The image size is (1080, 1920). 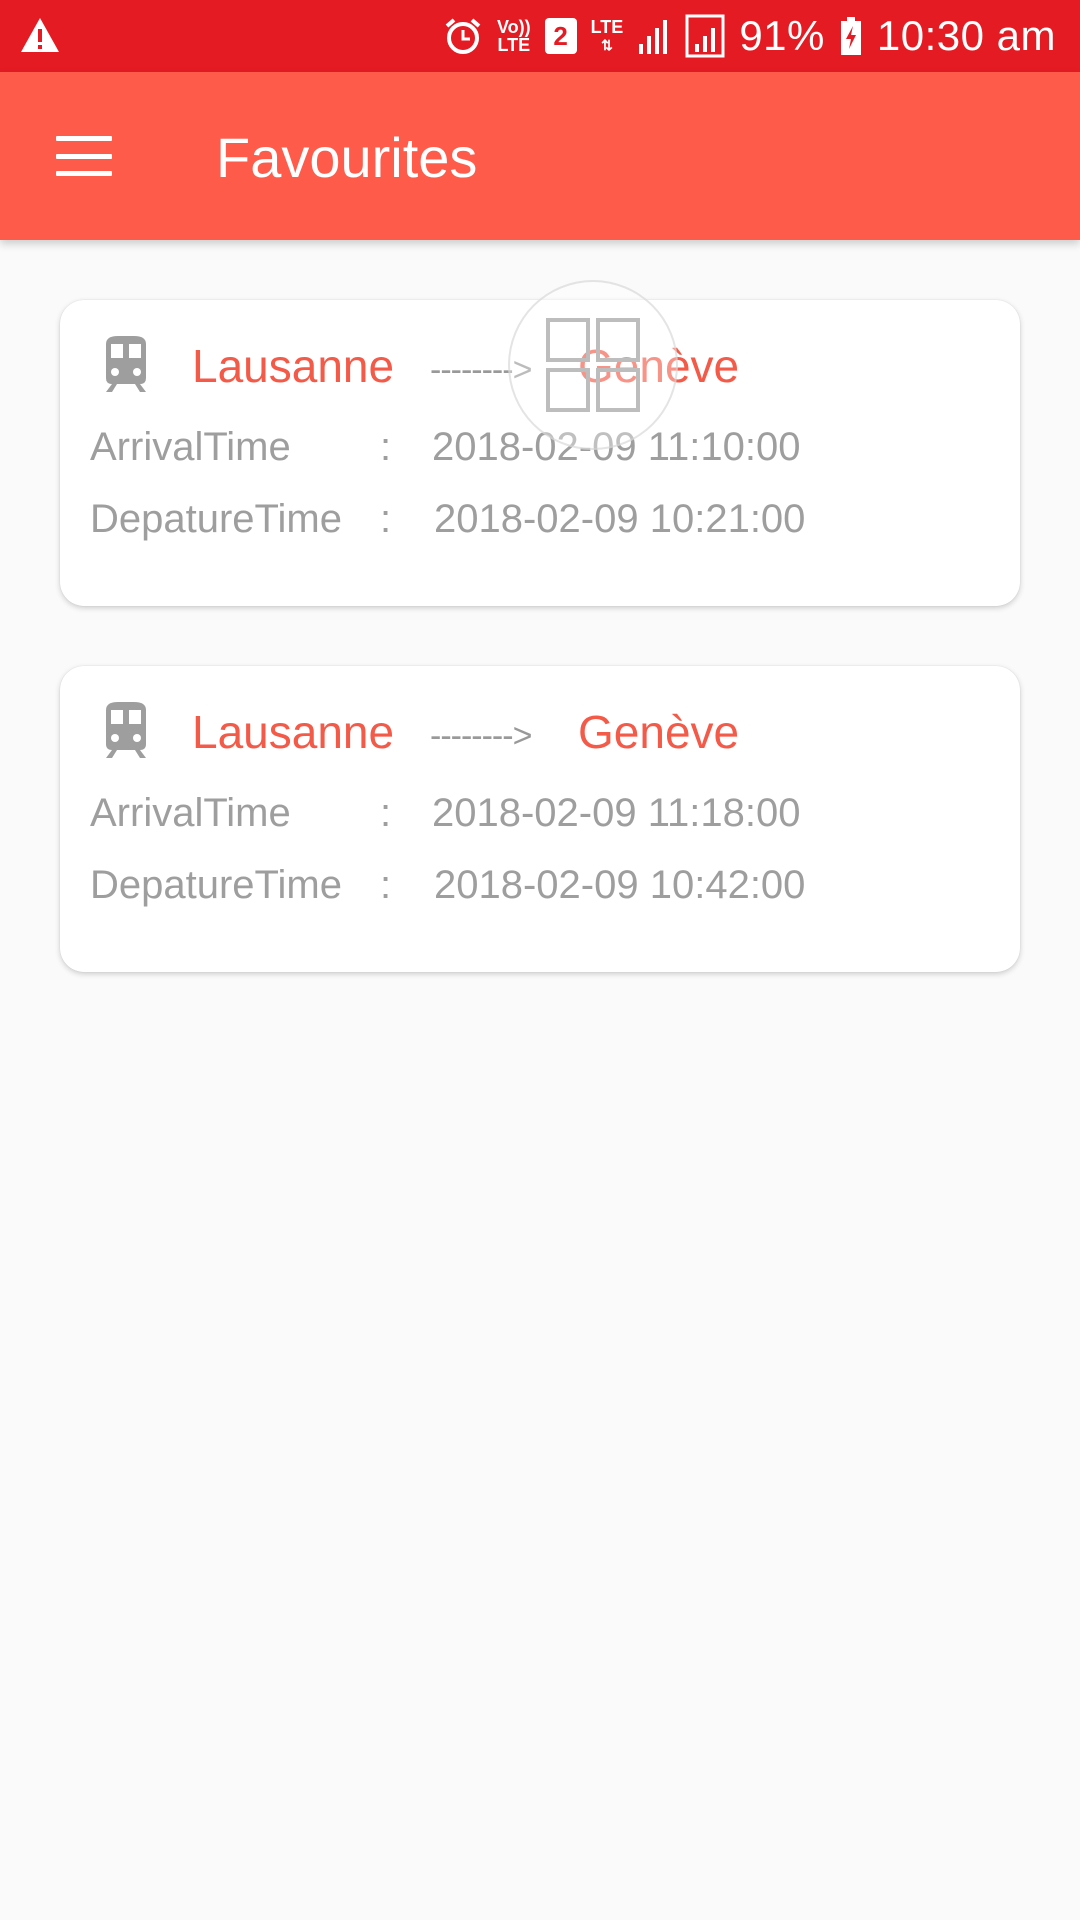 I want to click on route-arrow: -------->, so click(x=481, y=736).